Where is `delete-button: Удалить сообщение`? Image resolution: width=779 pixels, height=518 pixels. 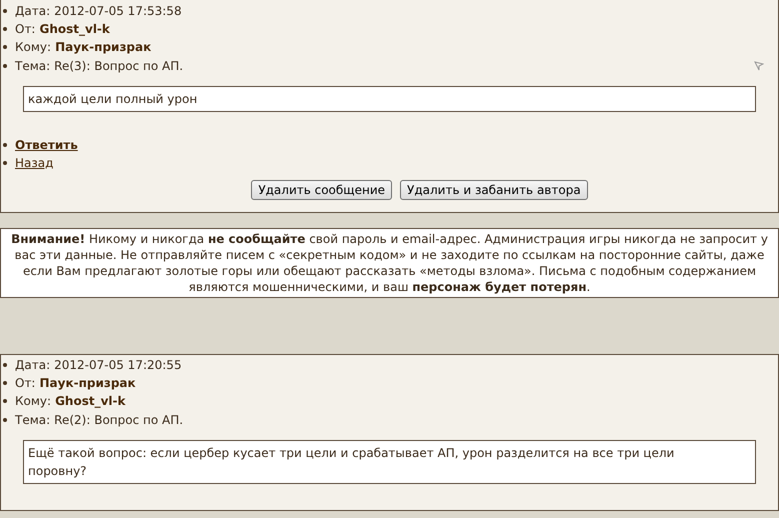
delete-button: Удалить сообщение is located at coordinates (321, 190).